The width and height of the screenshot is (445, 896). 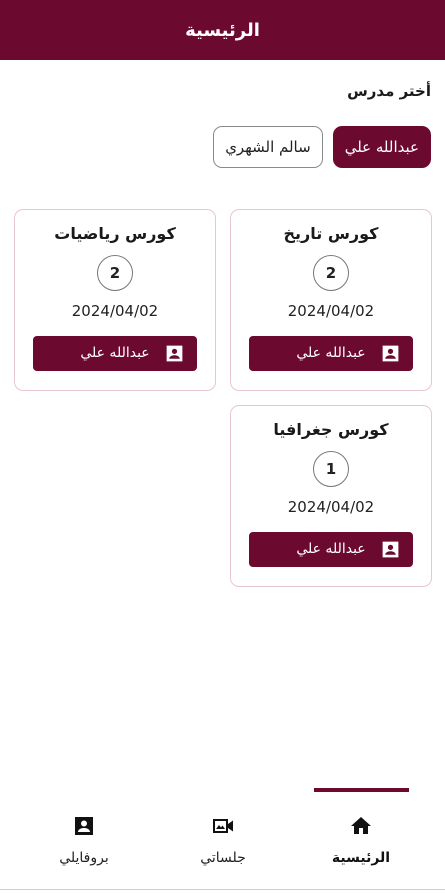 What do you see at coordinates (222, 889) in the screenshot?
I see `bottom-divider` at bounding box center [222, 889].